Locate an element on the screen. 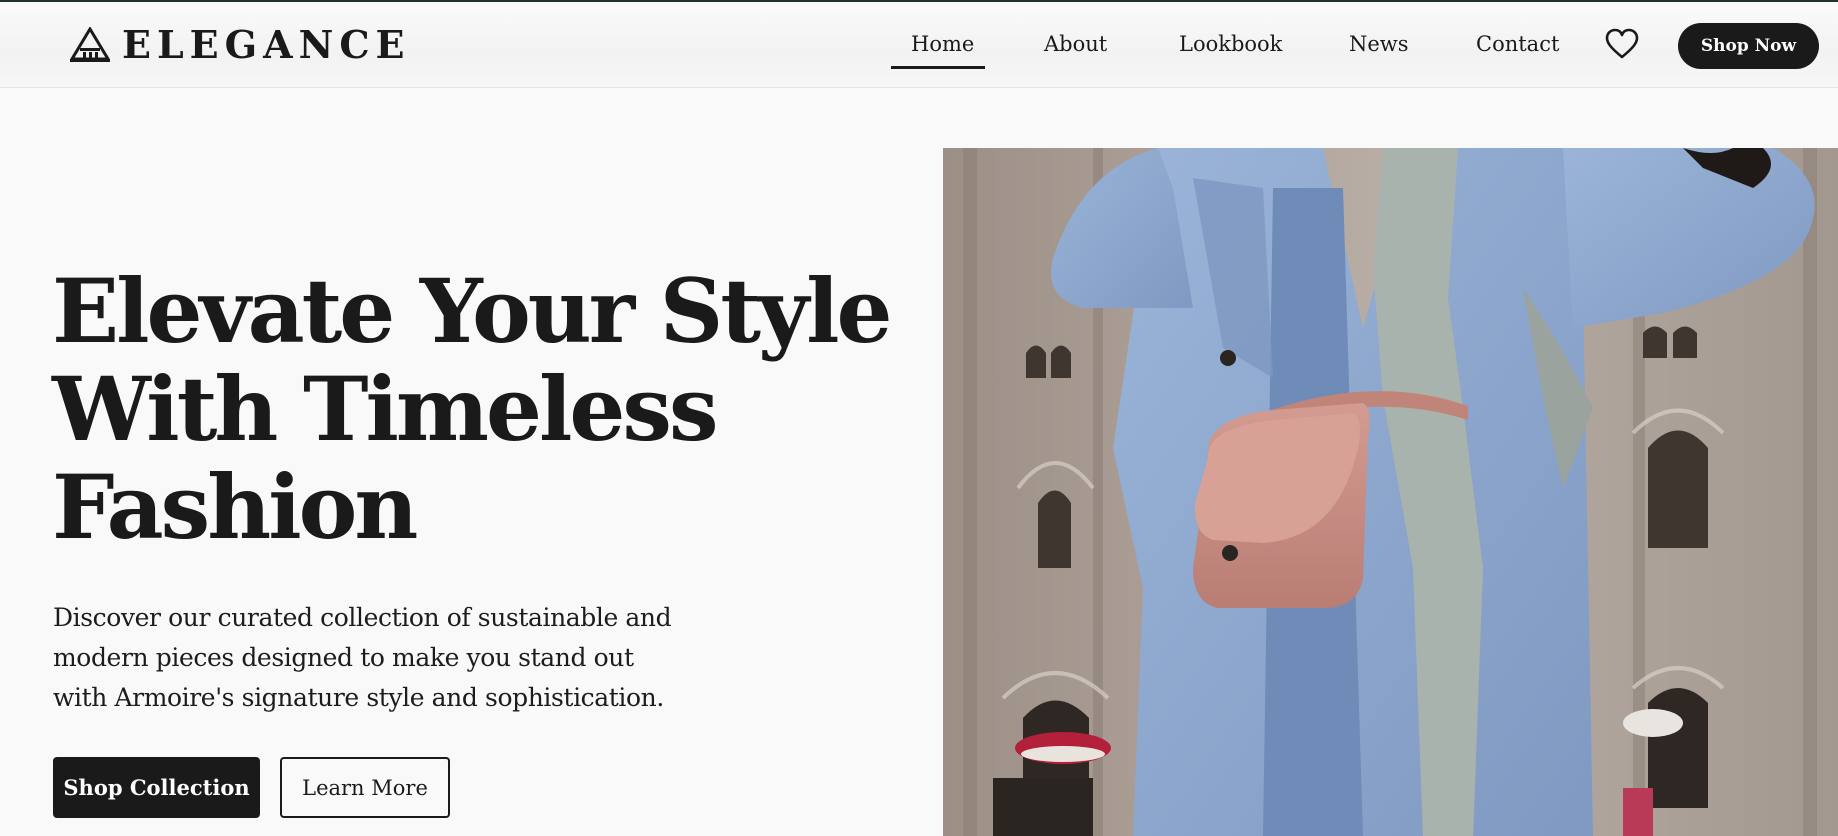  hero-title-line-2: With Timeless is located at coordinates (385, 409).